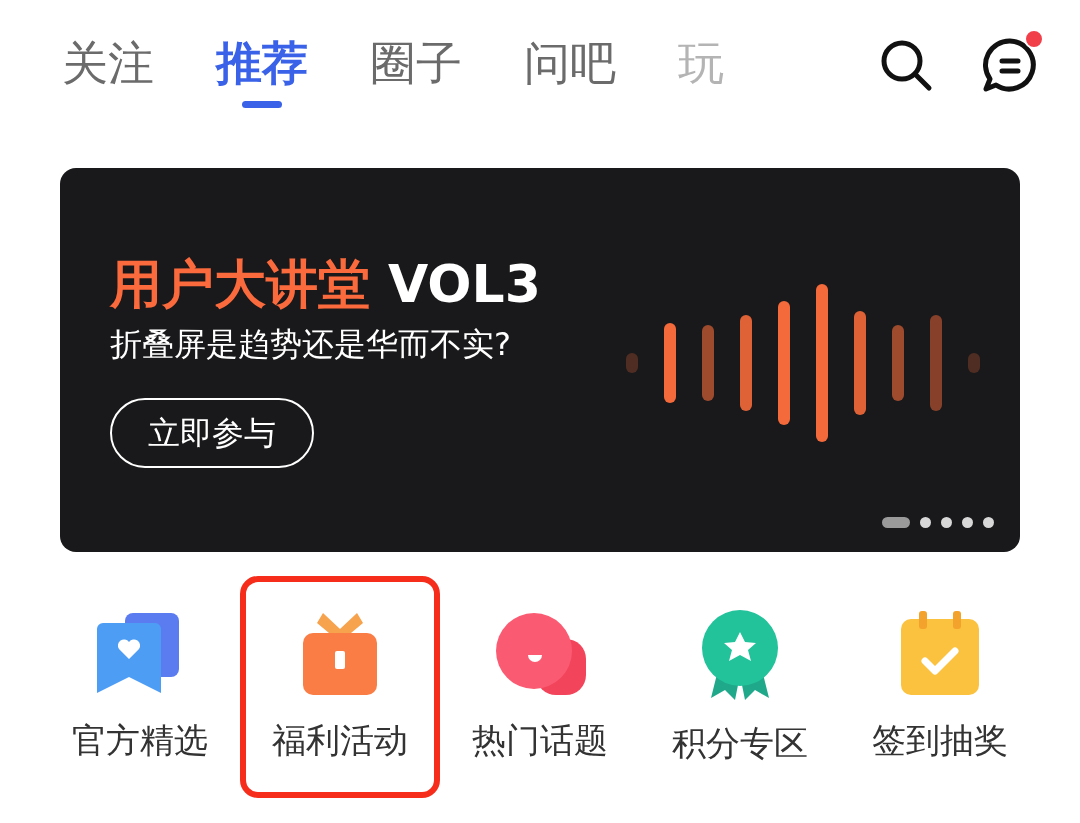  I want to click on banner-subtitle: 折叠屏是趋势还是华而不实?, so click(311, 344).